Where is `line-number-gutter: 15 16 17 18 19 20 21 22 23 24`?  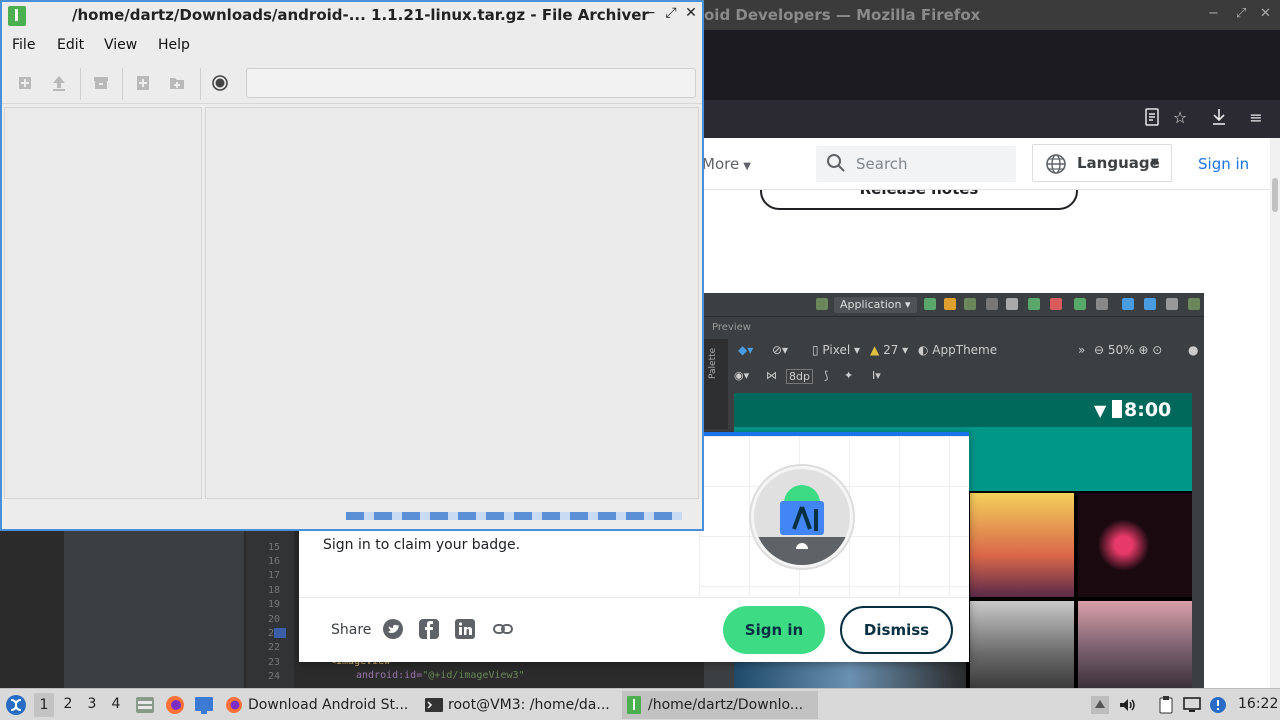 line-number-gutter: 15 16 17 18 19 20 21 22 23 24 is located at coordinates (270, 609).